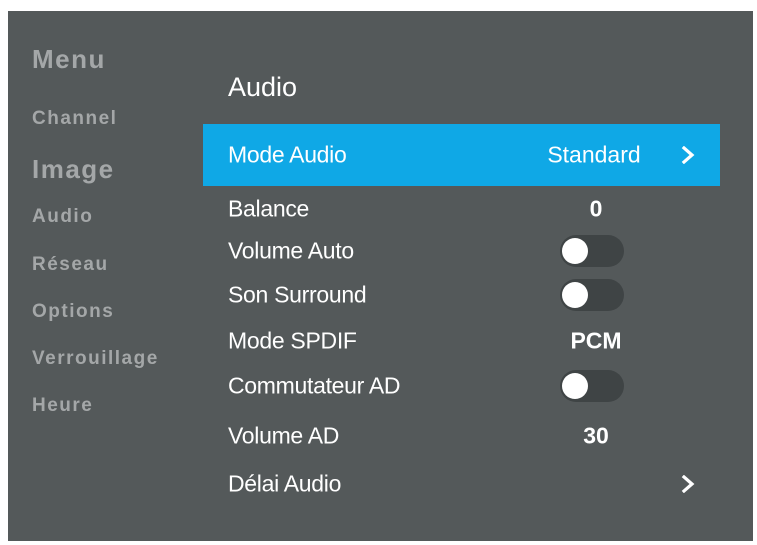 This screenshot has height=545, width=757. Describe the element at coordinates (69, 59) in the screenshot. I see `menu-title: Menu` at that location.